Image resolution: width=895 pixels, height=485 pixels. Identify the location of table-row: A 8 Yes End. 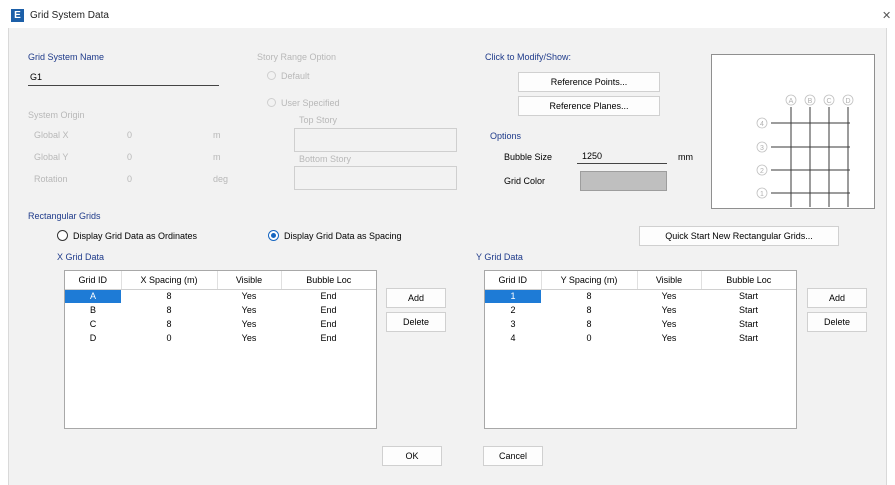
(220, 296).